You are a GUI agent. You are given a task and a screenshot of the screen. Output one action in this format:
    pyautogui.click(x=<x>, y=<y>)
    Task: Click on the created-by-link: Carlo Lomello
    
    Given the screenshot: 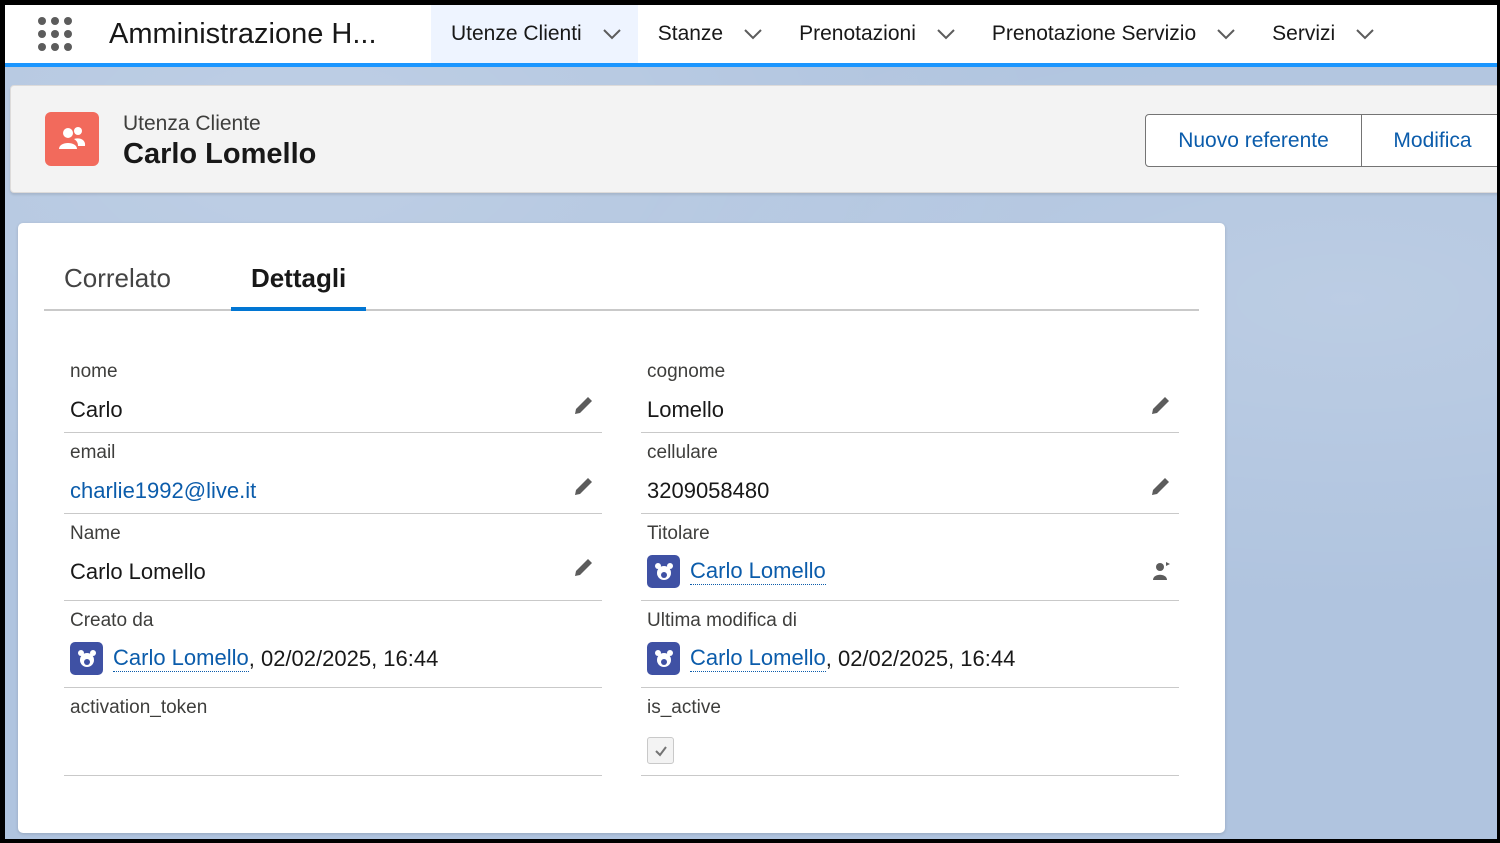 What is the action you would take?
    pyautogui.click(x=181, y=658)
    